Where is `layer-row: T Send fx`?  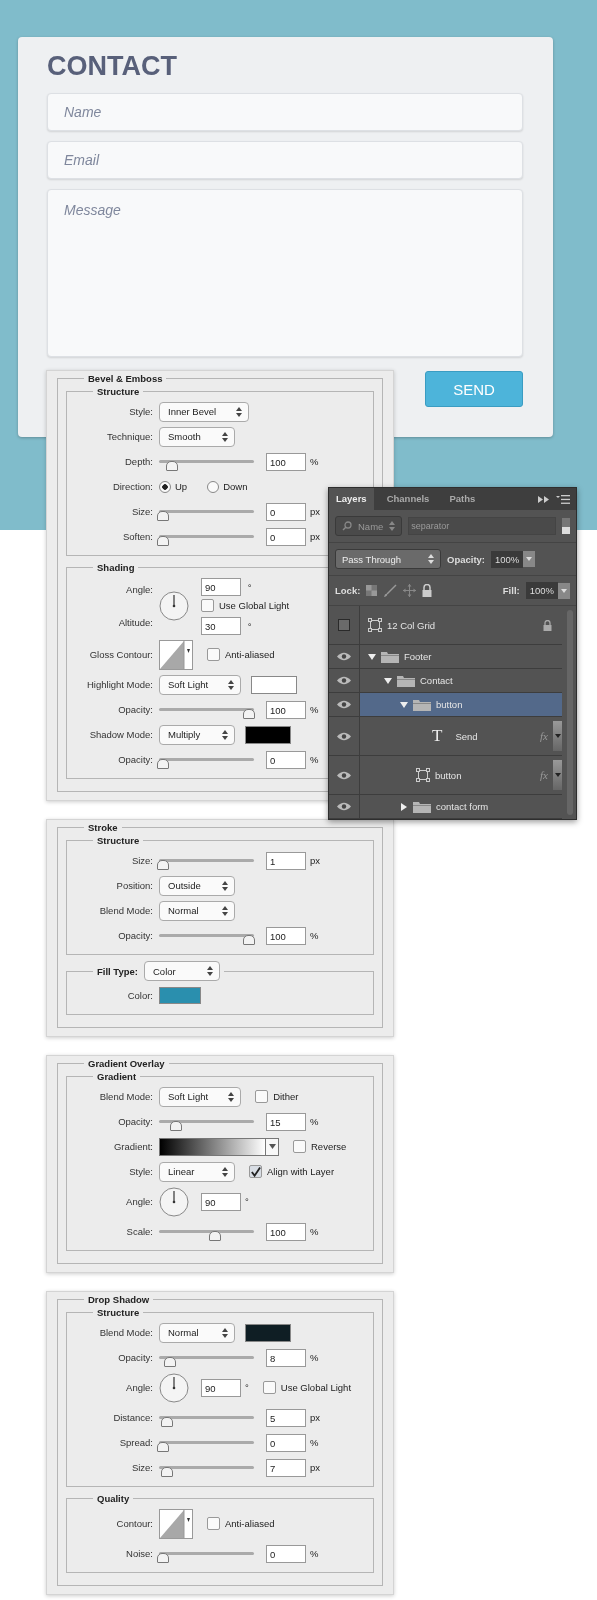 layer-row: T Send fx is located at coordinates (445, 736).